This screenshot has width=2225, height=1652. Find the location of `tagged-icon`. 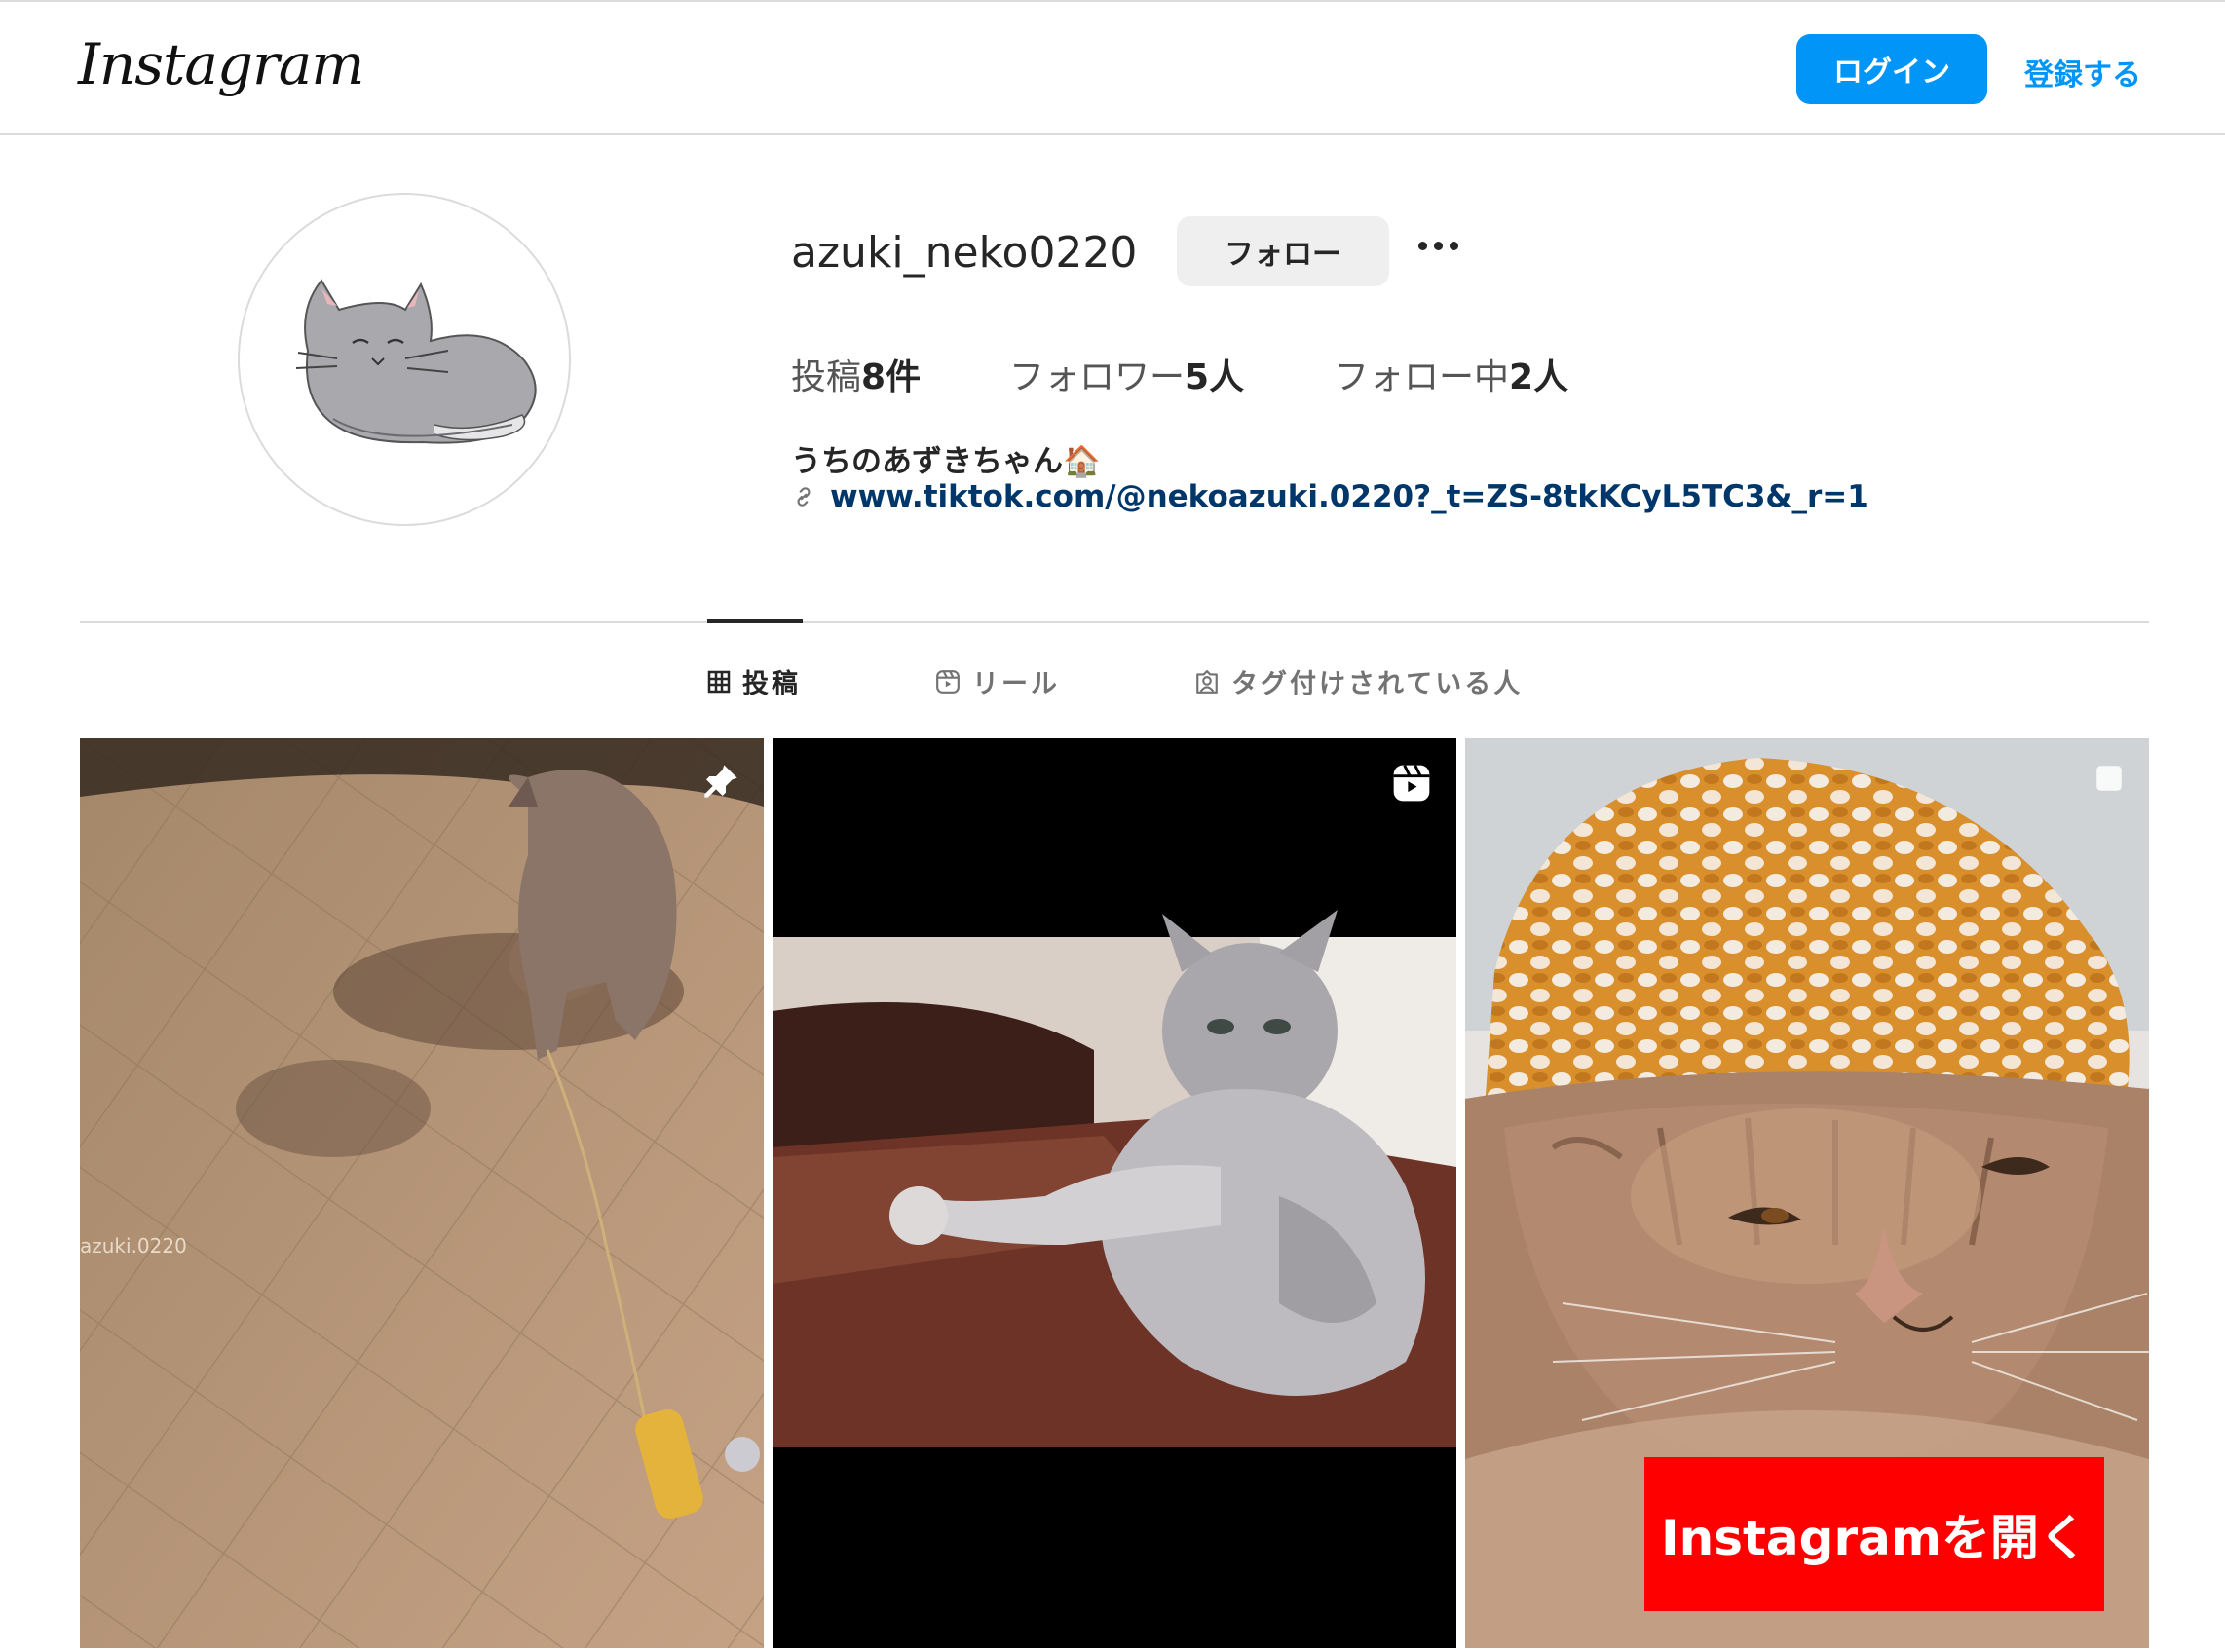

tagged-icon is located at coordinates (1207, 682).